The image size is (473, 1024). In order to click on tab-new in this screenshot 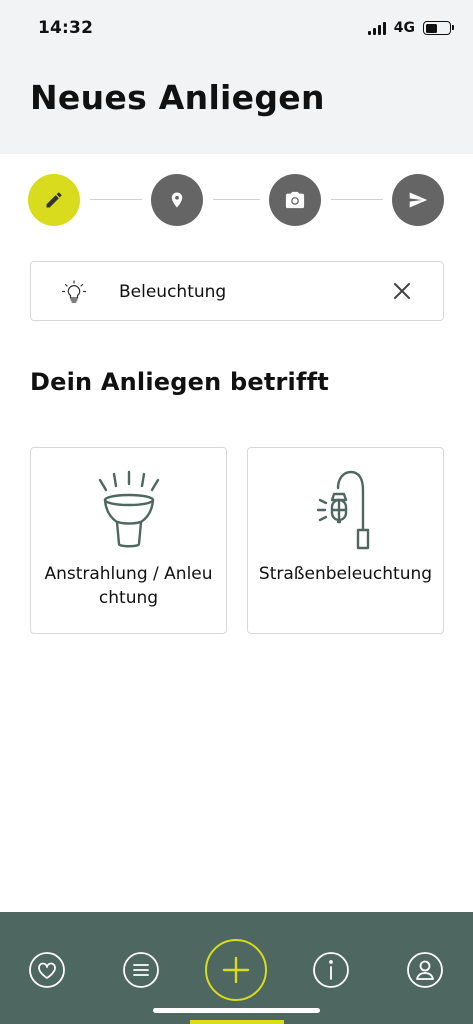, I will do `click(236, 970)`.